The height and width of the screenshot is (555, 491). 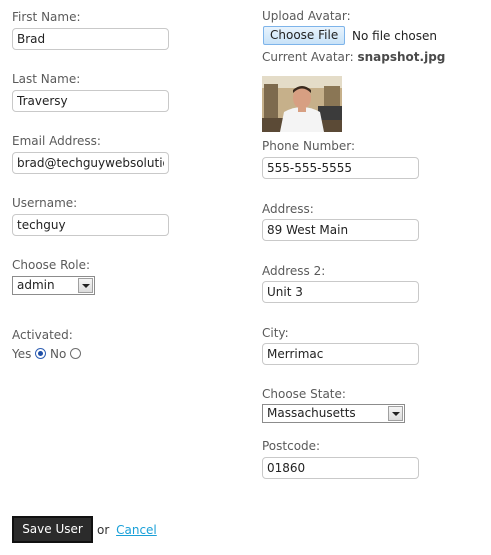 What do you see at coordinates (311, 413) in the screenshot?
I see `state-selected-value: Massachusetts` at bounding box center [311, 413].